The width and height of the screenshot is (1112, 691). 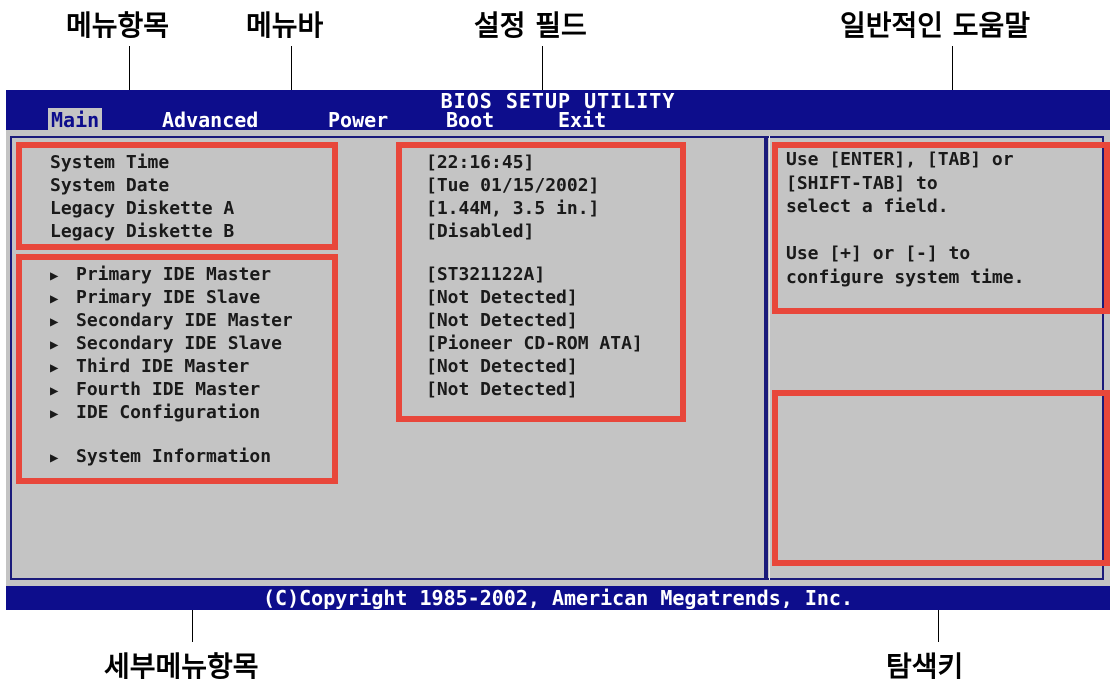 What do you see at coordinates (177, 369) in the screenshot?
I see `highlight-submenu-items` at bounding box center [177, 369].